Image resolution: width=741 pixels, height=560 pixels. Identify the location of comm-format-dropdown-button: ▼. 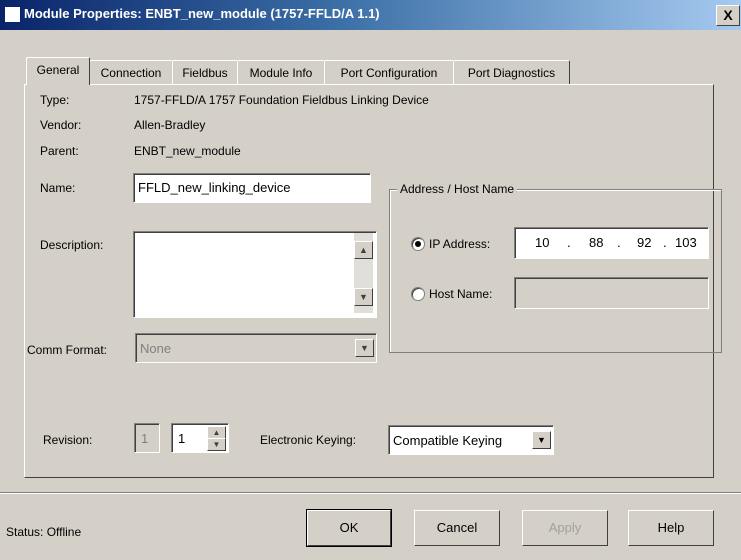
(364, 348).